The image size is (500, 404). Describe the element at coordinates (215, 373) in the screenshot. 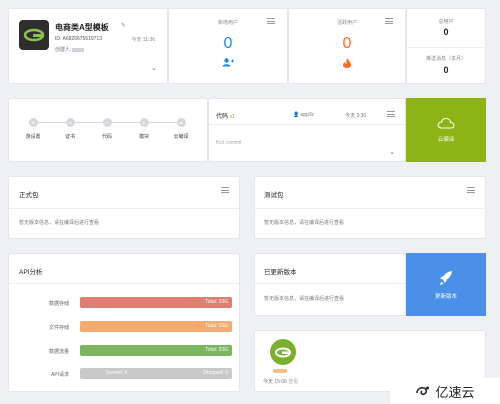

I see `api-requests-dropped: Dropped: 0` at that location.